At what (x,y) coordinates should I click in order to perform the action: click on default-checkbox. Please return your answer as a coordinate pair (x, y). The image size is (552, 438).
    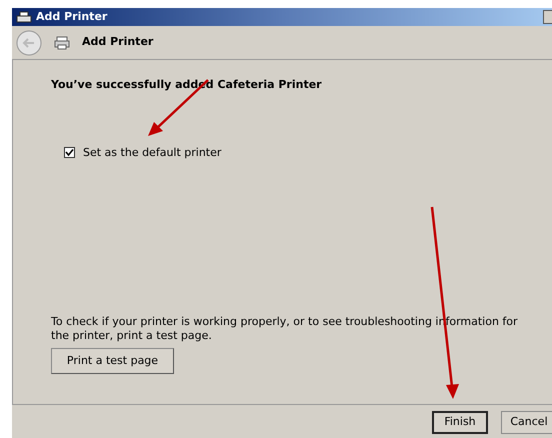
    Looking at the image, I should click on (69, 152).